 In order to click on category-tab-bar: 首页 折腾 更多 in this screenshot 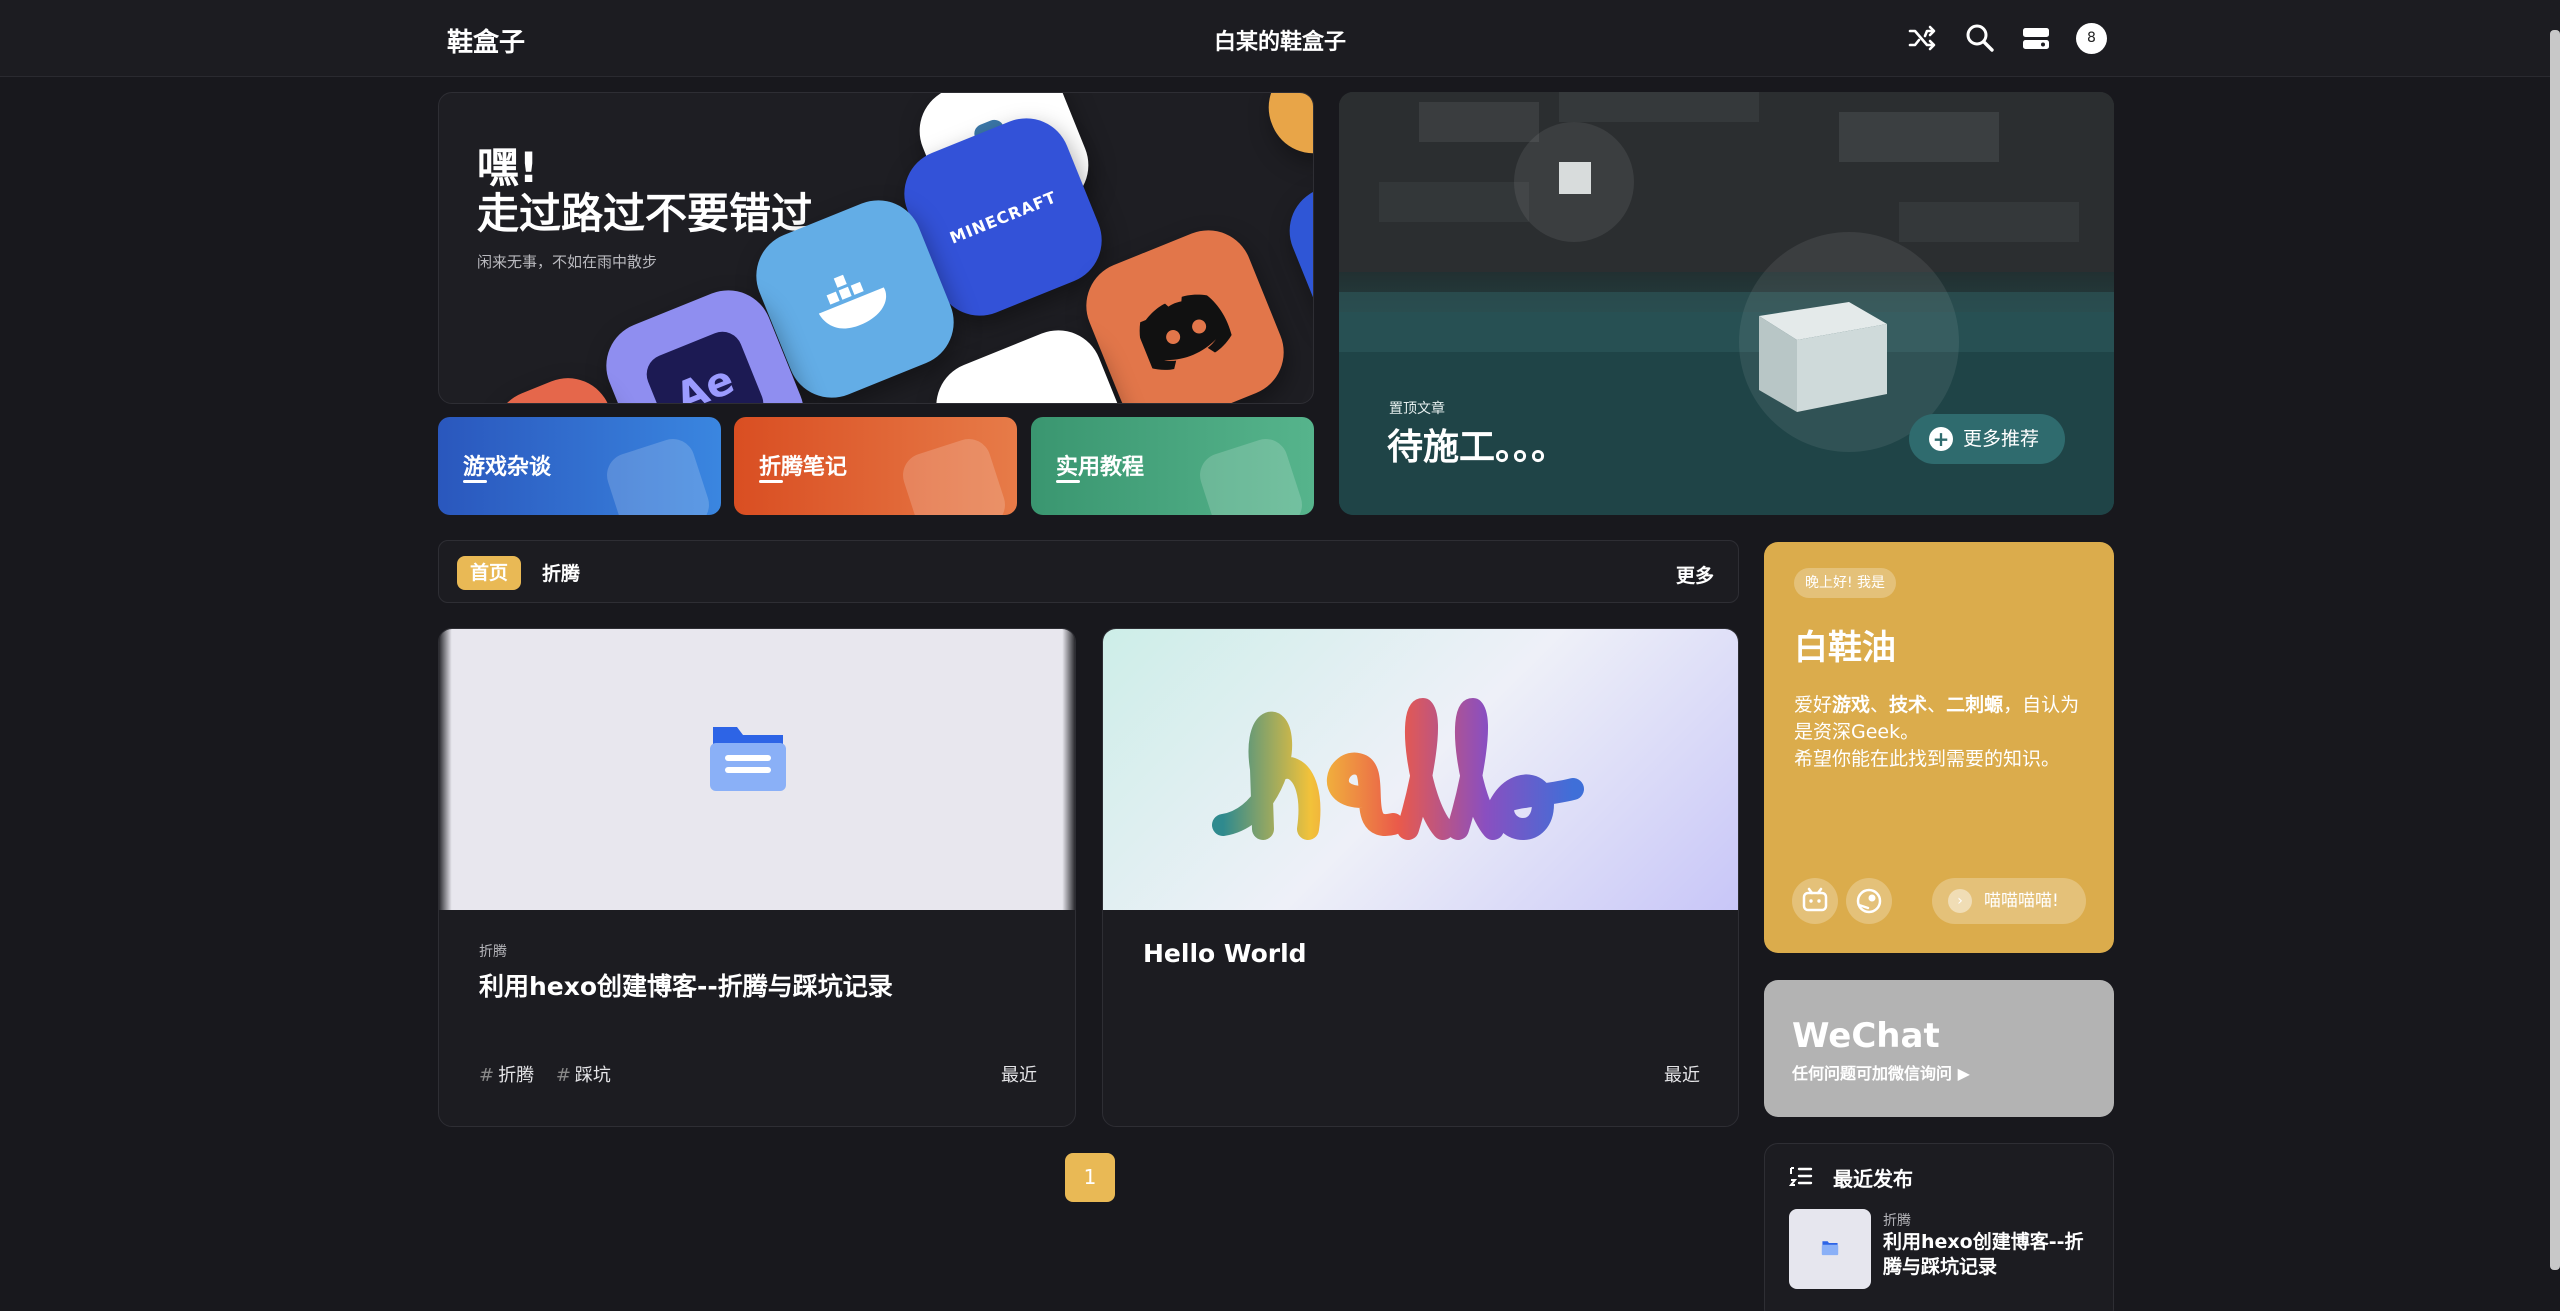, I will do `click(1088, 571)`.